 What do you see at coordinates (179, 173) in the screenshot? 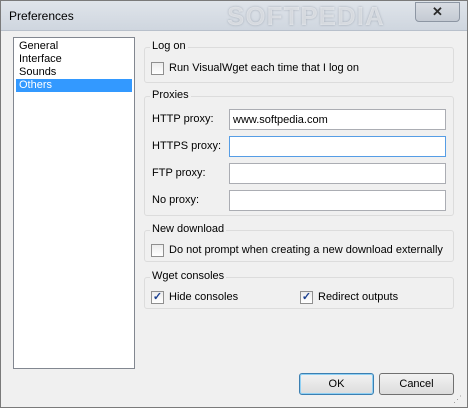
I see `ftp-proxy-label: FTP proxy:` at bounding box center [179, 173].